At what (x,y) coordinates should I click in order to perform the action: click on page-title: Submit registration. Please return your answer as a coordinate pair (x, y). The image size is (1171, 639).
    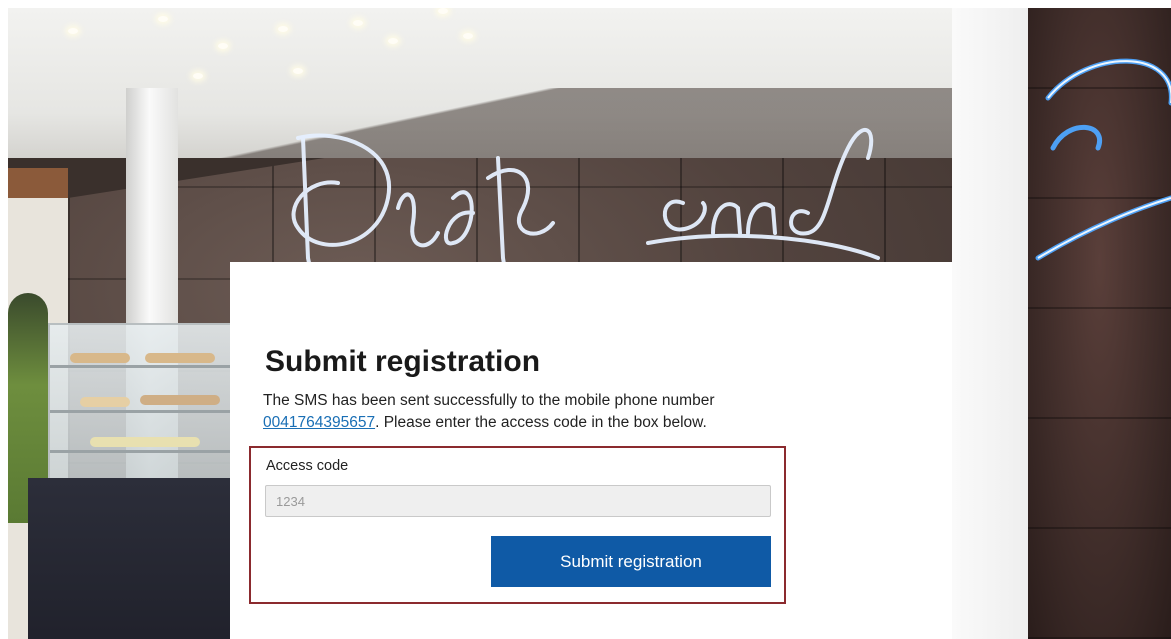
    Looking at the image, I should click on (403, 361).